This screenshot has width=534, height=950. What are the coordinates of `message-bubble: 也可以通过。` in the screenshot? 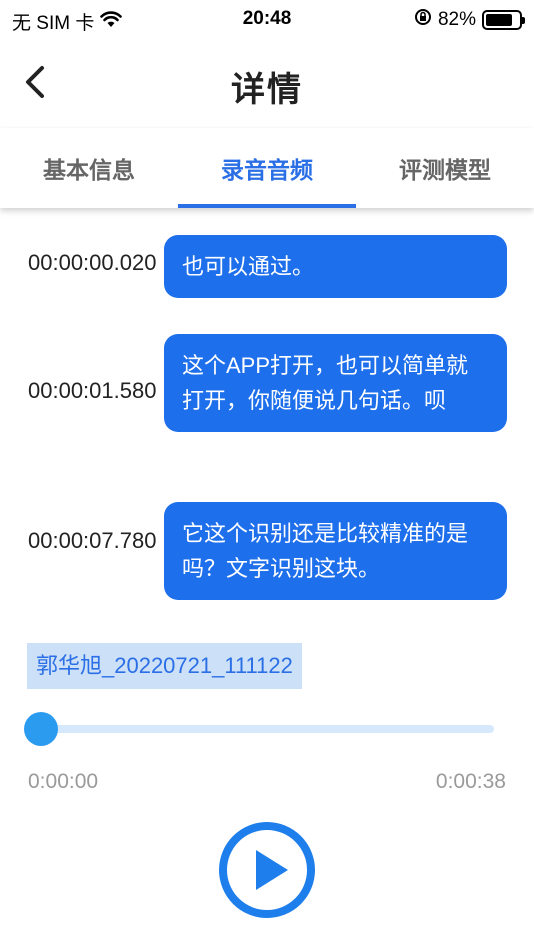 It's located at (335, 266).